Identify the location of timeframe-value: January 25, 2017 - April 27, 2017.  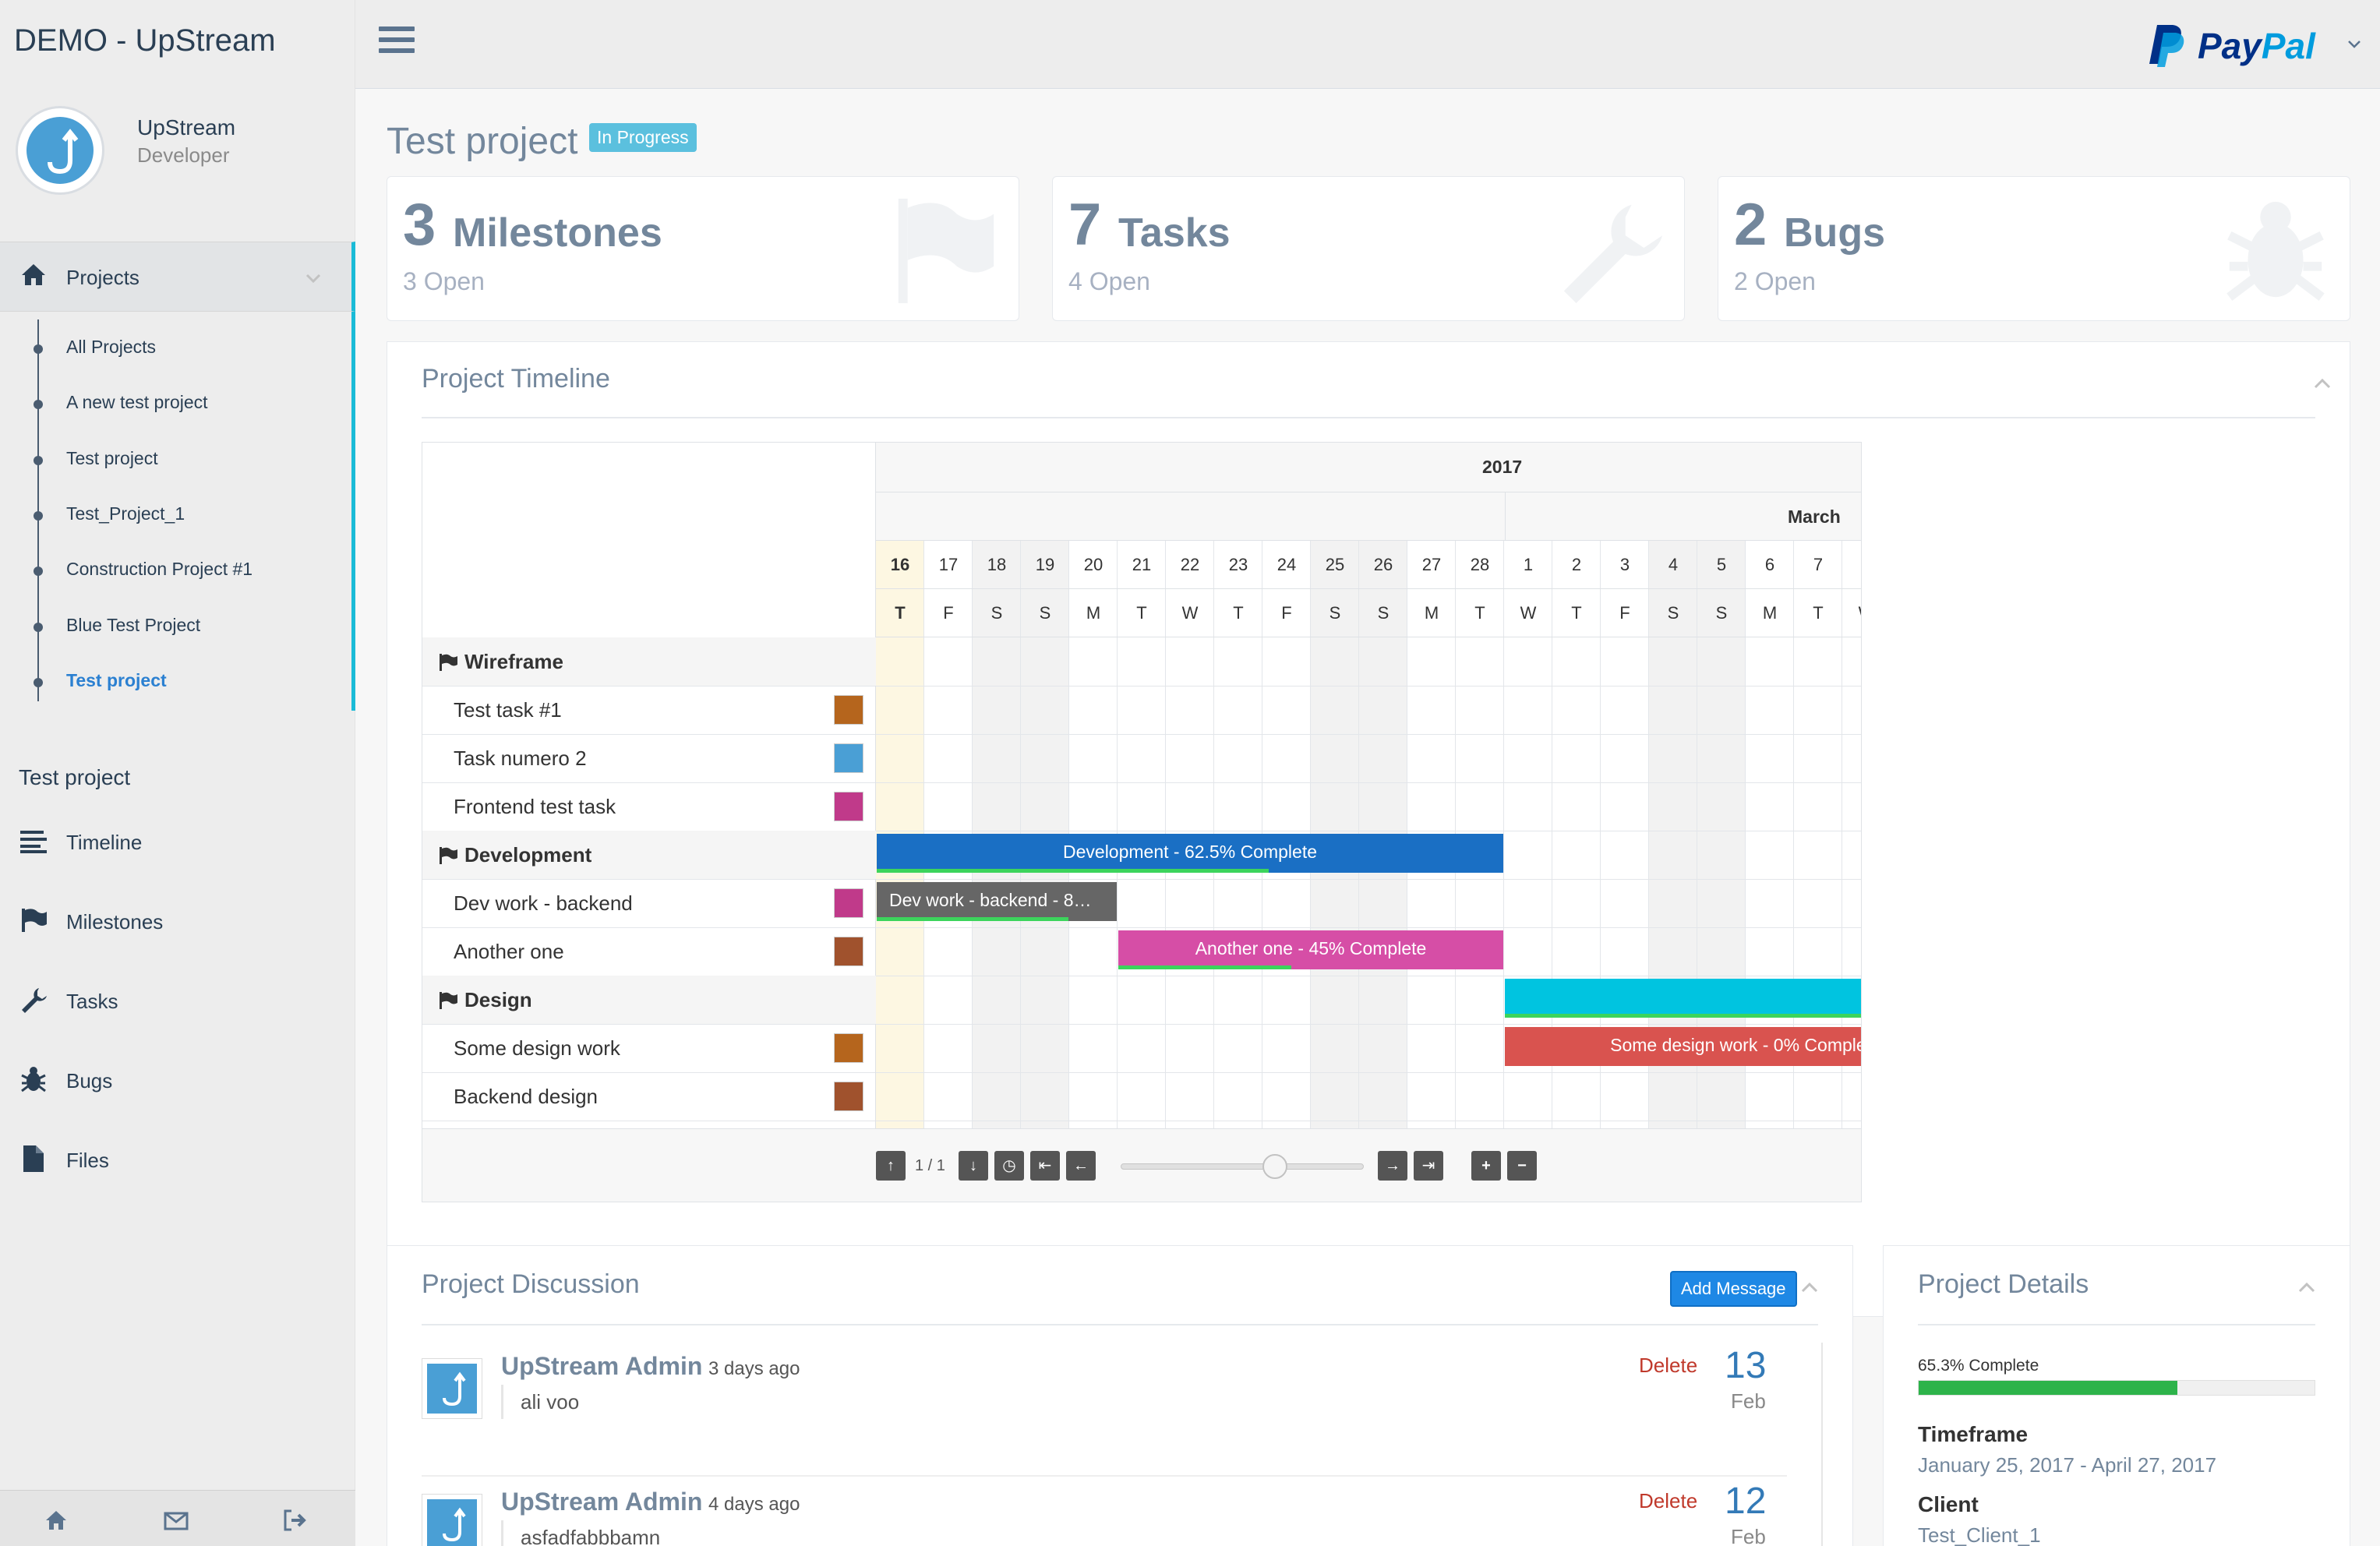
(2068, 1465).